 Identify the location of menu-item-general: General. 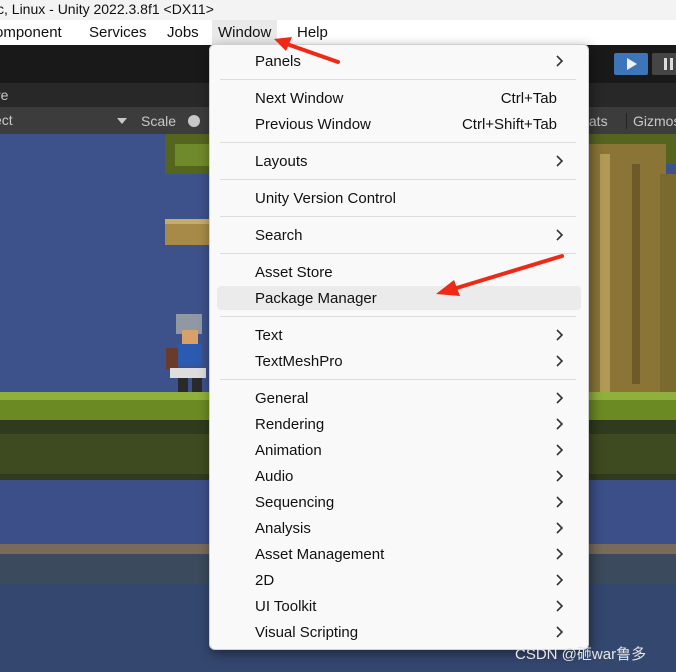
(399, 398).